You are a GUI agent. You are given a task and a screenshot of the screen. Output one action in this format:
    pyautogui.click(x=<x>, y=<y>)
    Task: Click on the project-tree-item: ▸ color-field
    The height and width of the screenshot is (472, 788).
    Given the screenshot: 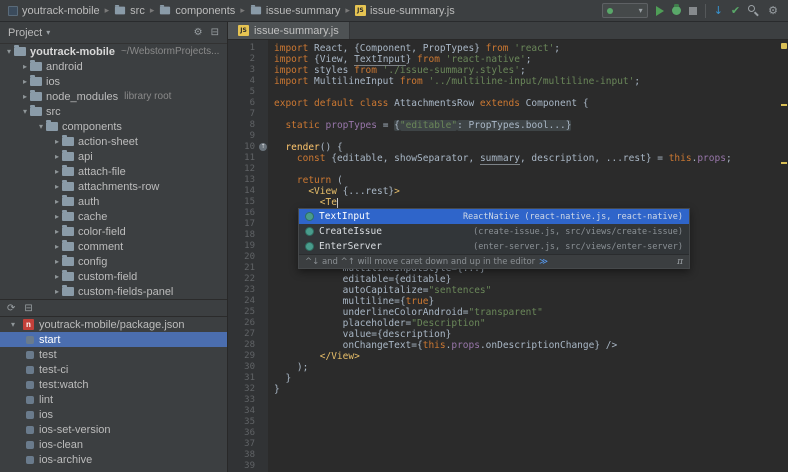 What is the action you would take?
    pyautogui.click(x=113, y=231)
    